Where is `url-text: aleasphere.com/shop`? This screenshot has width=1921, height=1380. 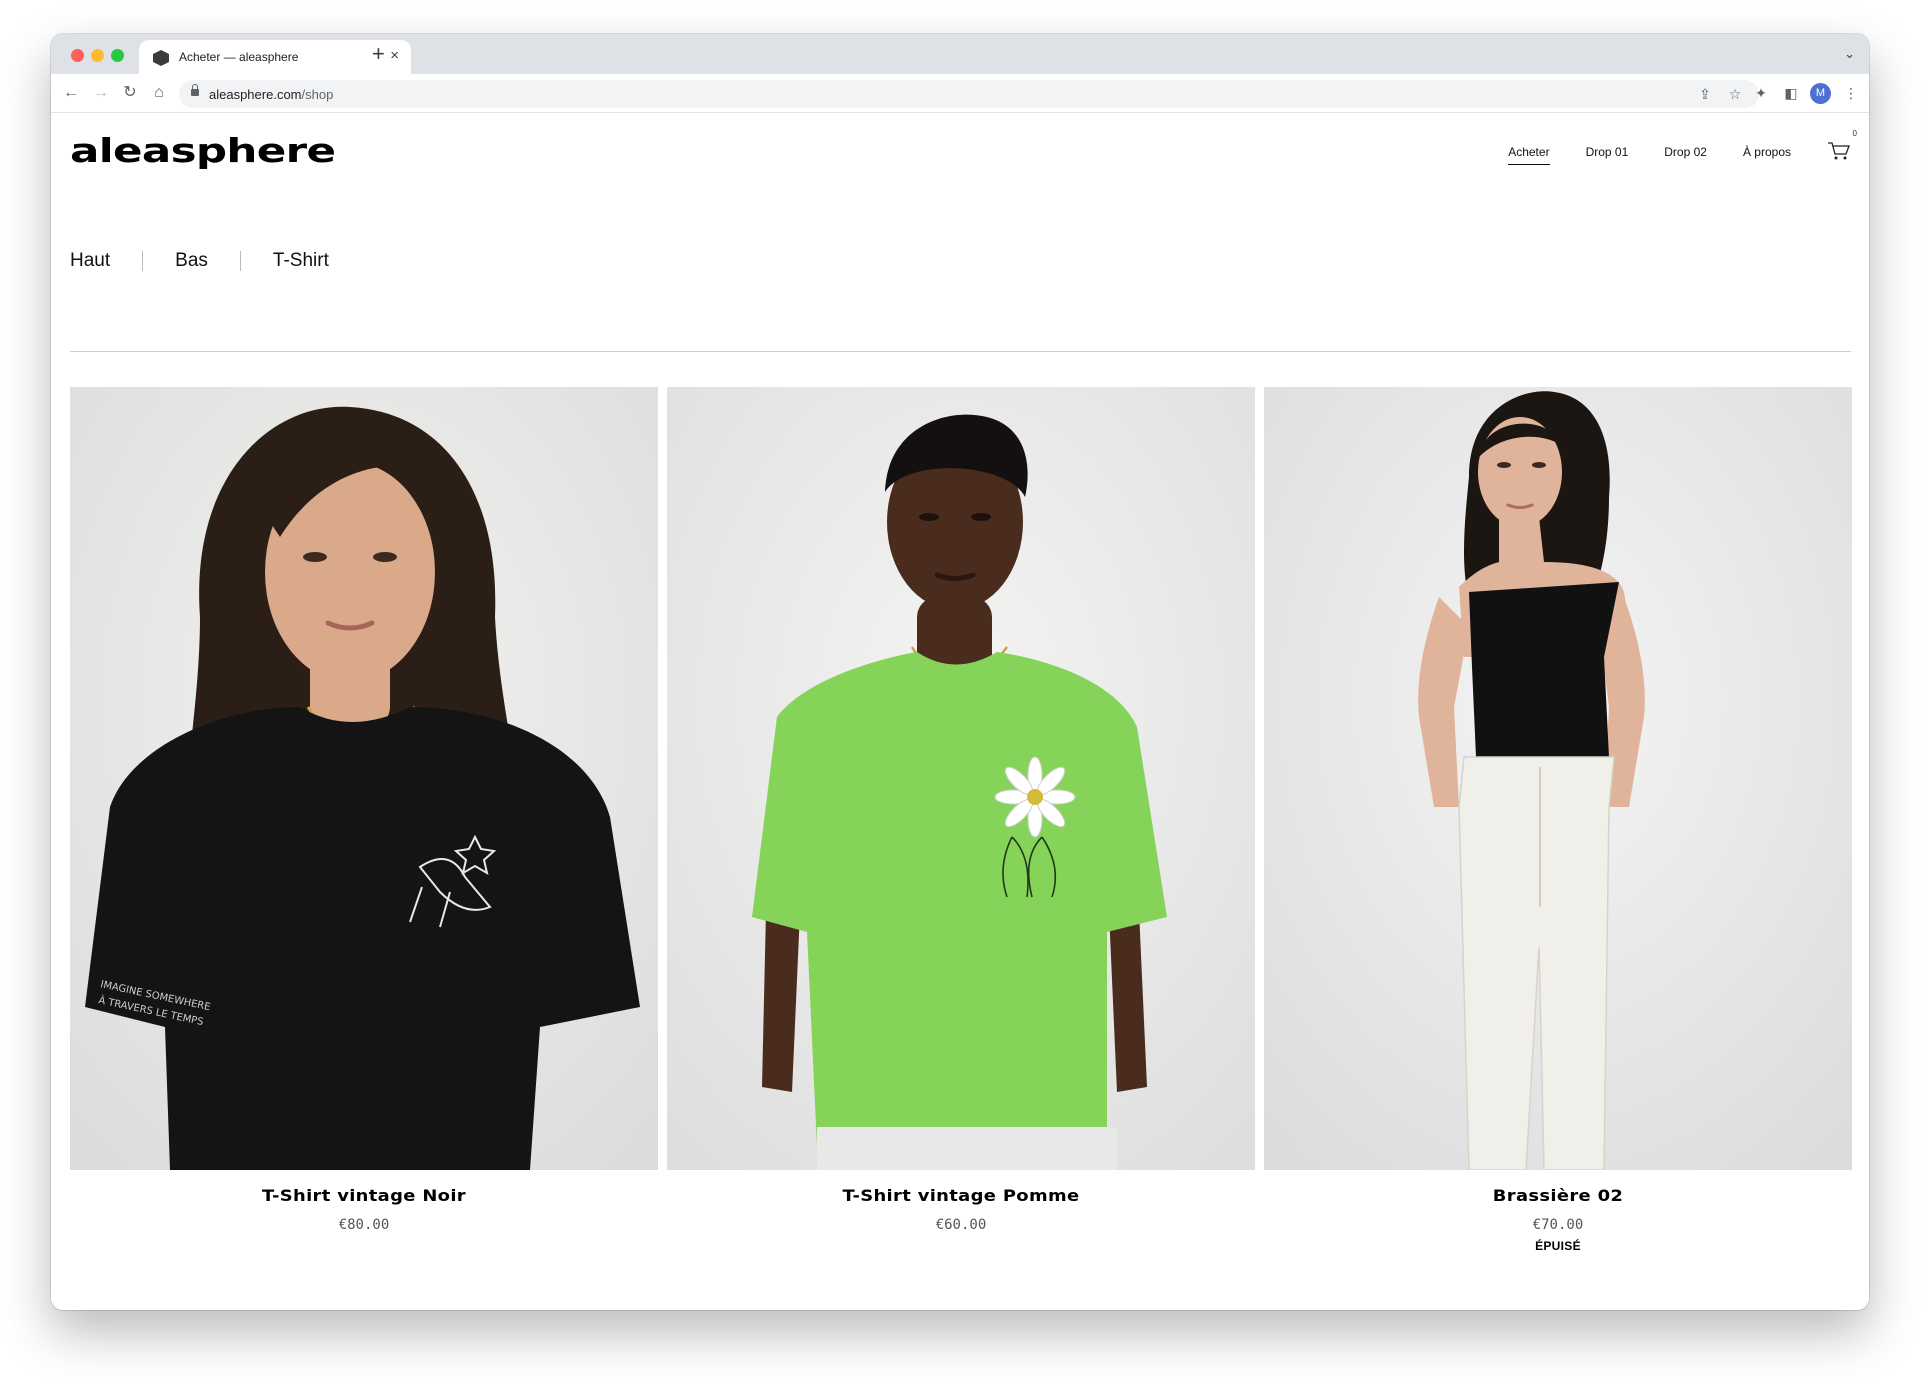
url-text: aleasphere.com/shop is located at coordinates (271, 94).